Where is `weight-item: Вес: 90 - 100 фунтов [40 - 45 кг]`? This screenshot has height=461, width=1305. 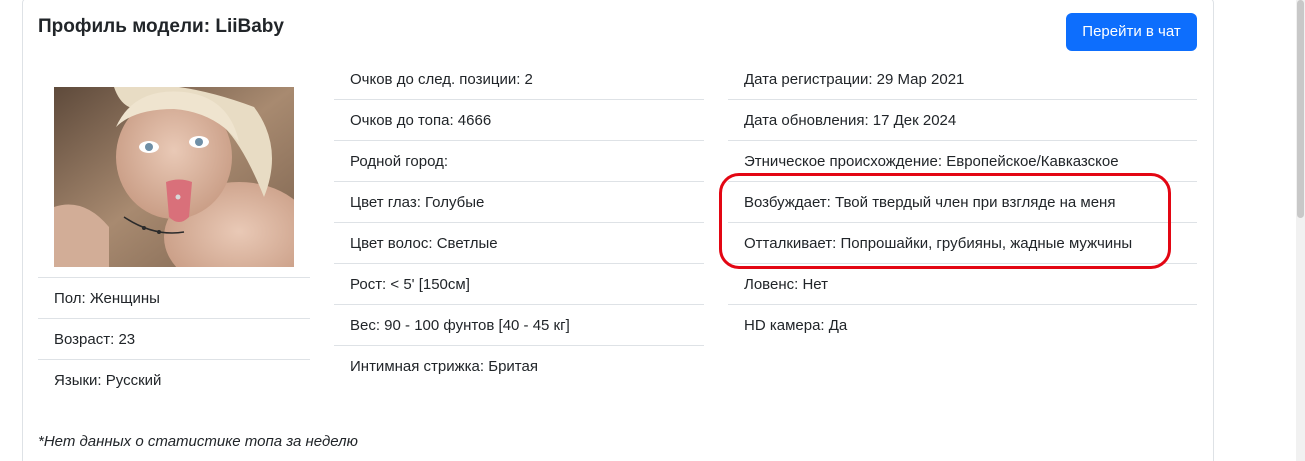
weight-item: Вес: 90 - 100 фунтов [40 - 45 кг] is located at coordinates (519, 325).